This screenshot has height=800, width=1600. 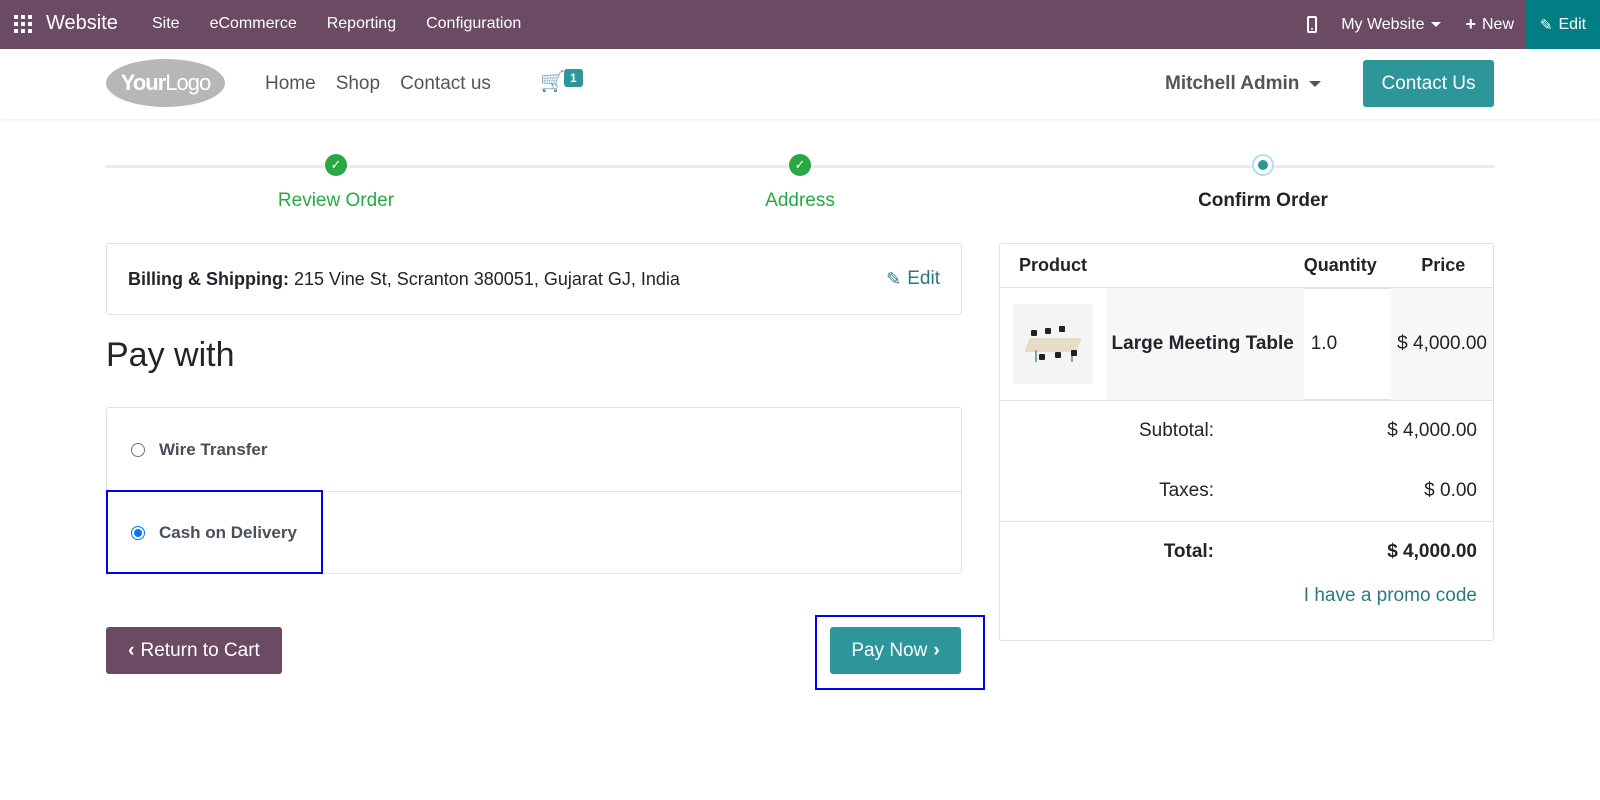 What do you see at coordinates (1188, 551) in the screenshot?
I see `total-label: Total:` at bounding box center [1188, 551].